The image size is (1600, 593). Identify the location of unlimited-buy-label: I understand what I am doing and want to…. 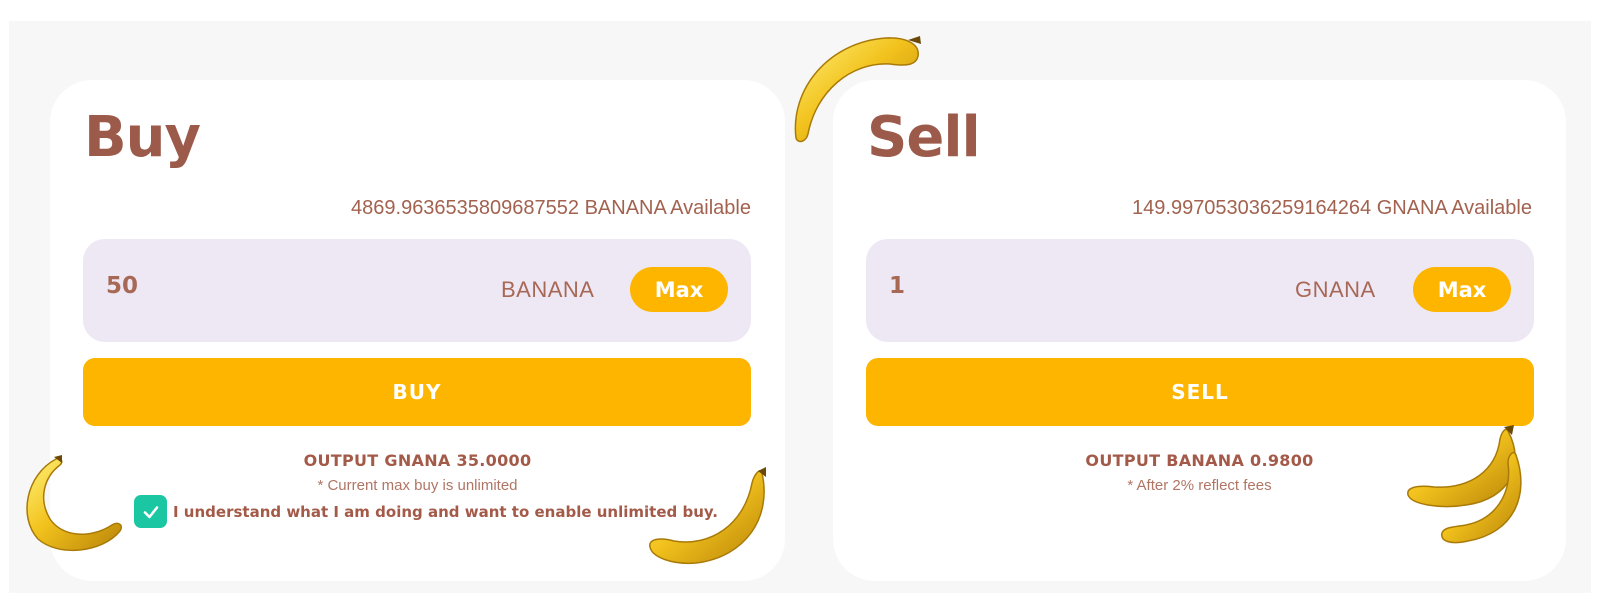
(445, 511).